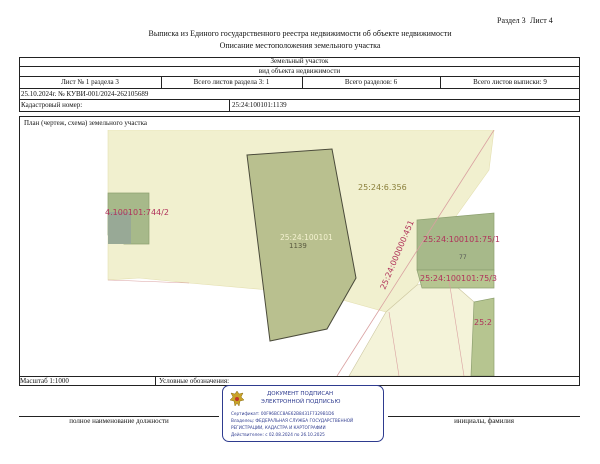  What do you see at coordinates (278, 427) in the screenshot?
I see `stamp-owner-2: РЕГИСТРАЦИИ, КАДАСТРА И КАРТОГРАФИИ` at bounding box center [278, 427].